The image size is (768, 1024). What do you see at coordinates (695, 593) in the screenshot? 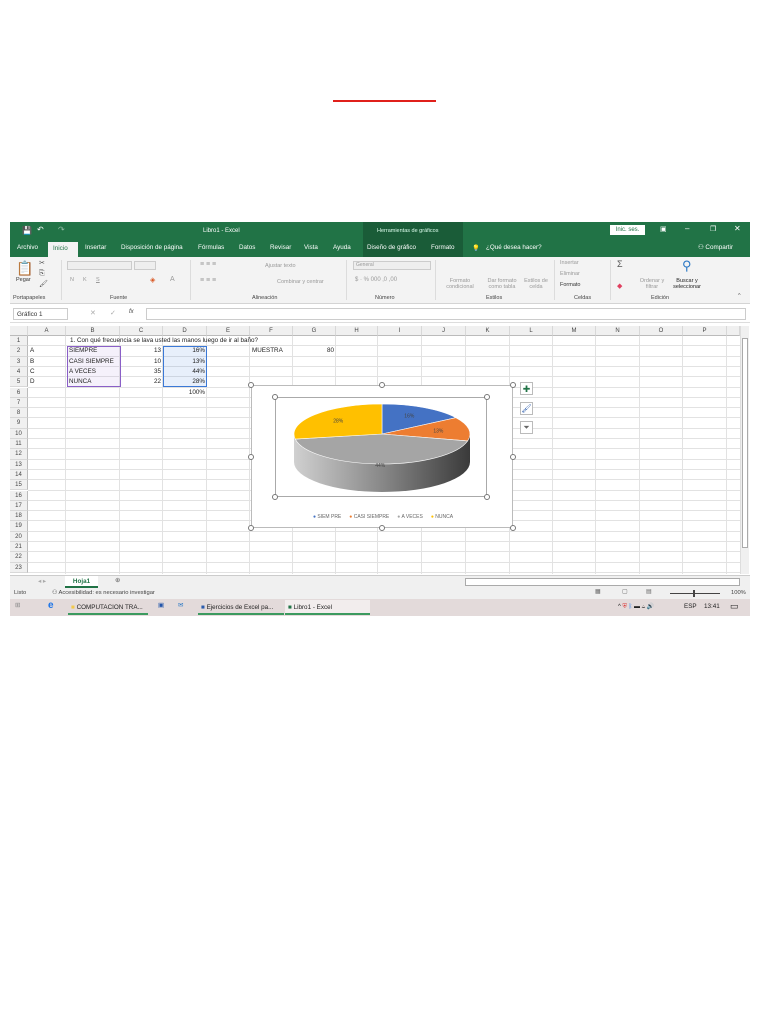
I see `zoom-slider` at bounding box center [695, 593].